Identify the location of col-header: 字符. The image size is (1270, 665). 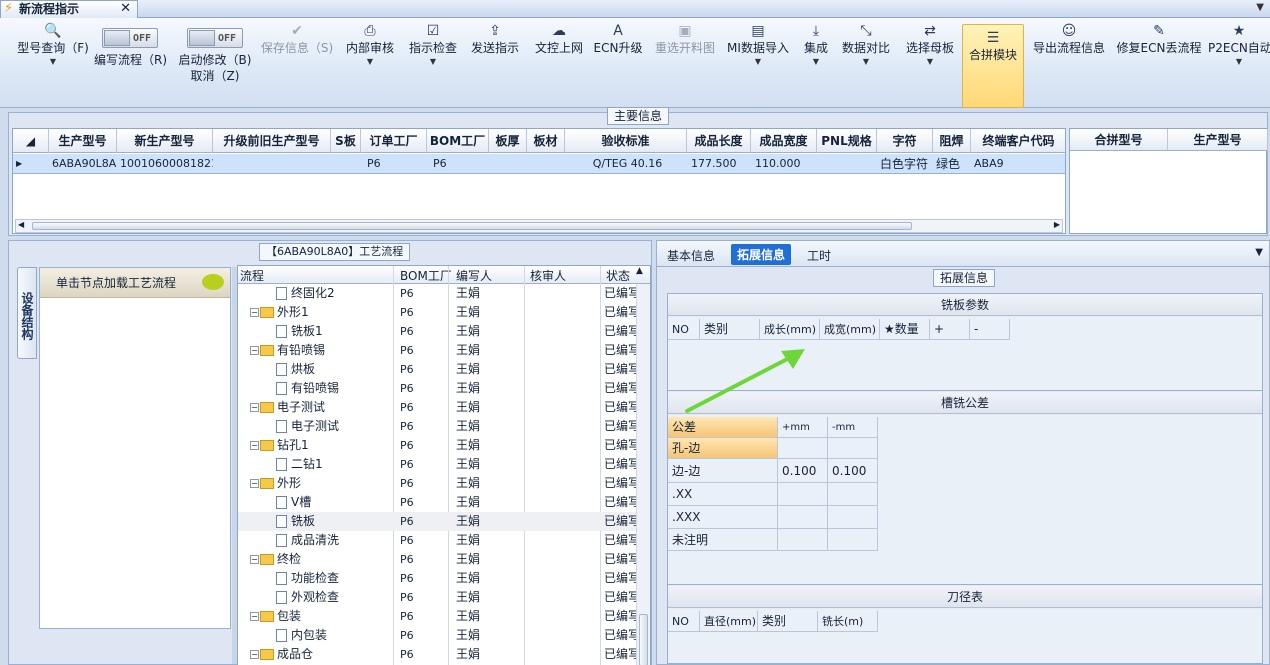
(905, 141).